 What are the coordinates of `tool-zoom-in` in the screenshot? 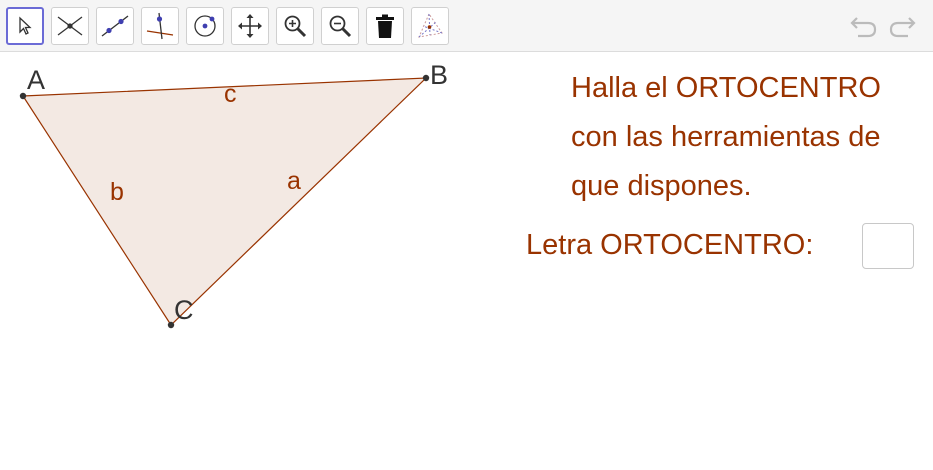 It's located at (295, 26).